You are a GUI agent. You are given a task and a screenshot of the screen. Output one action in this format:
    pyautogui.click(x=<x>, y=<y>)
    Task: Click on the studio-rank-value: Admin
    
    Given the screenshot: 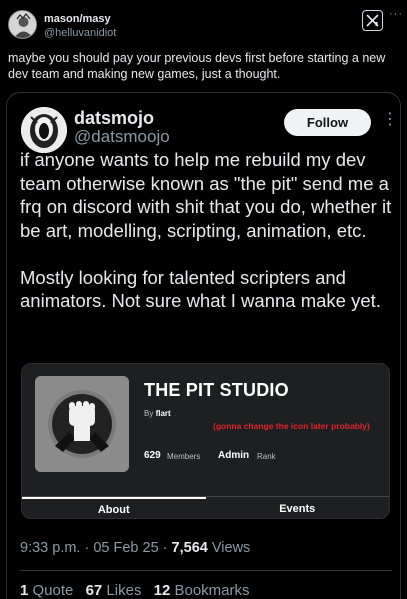 What is the action you would take?
    pyautogui.click(x=234, y=455)
    